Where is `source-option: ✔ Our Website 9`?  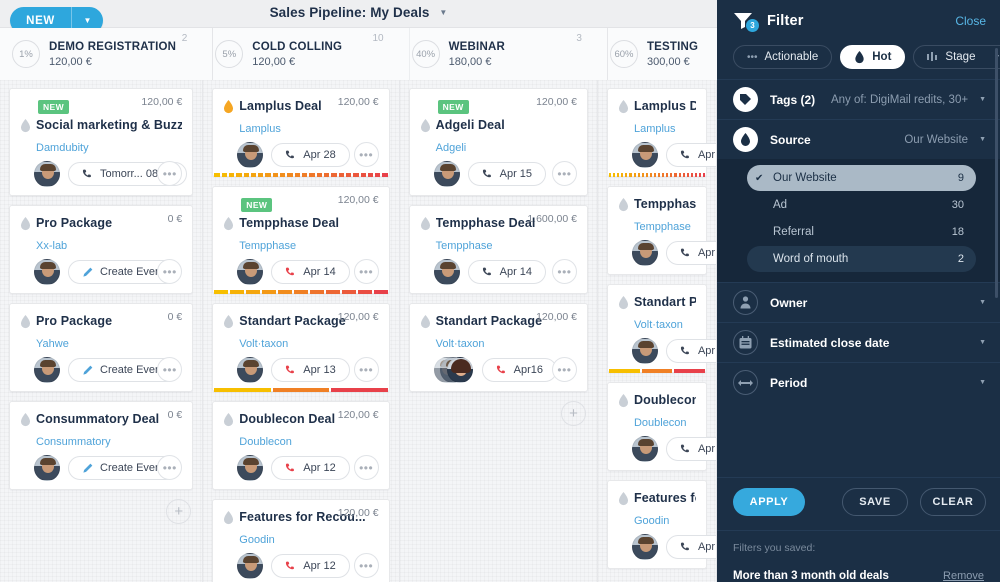
source-option: ✔ Our Website 9 is located at coordinates (861, 178).